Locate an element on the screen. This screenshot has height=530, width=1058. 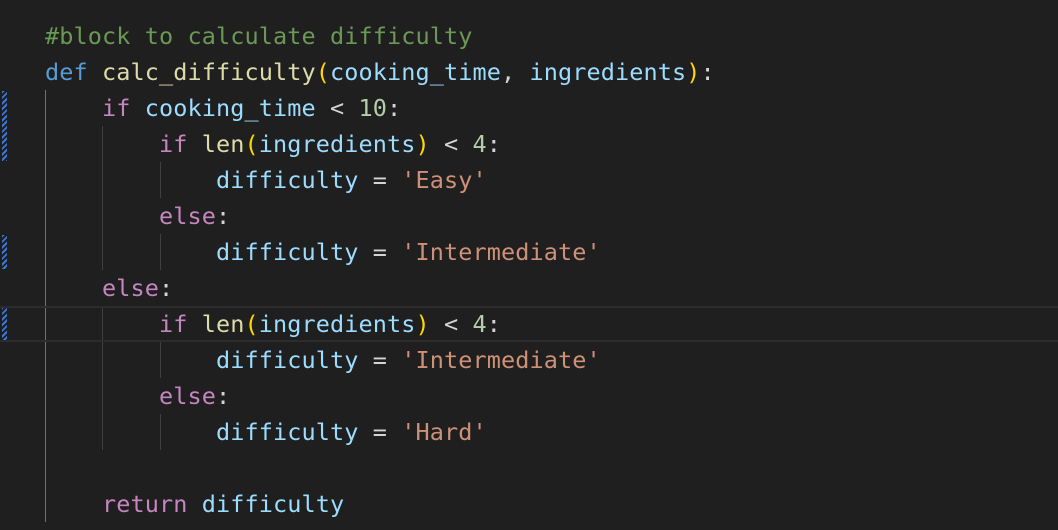
code-token: calc_difficulty is located at coordinates (209, 72).